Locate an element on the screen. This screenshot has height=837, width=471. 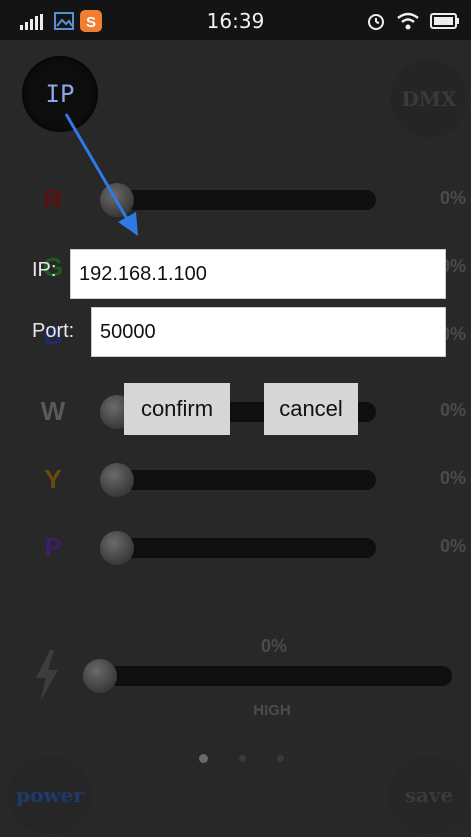
power-button: power is located at coordinates (50, 795).